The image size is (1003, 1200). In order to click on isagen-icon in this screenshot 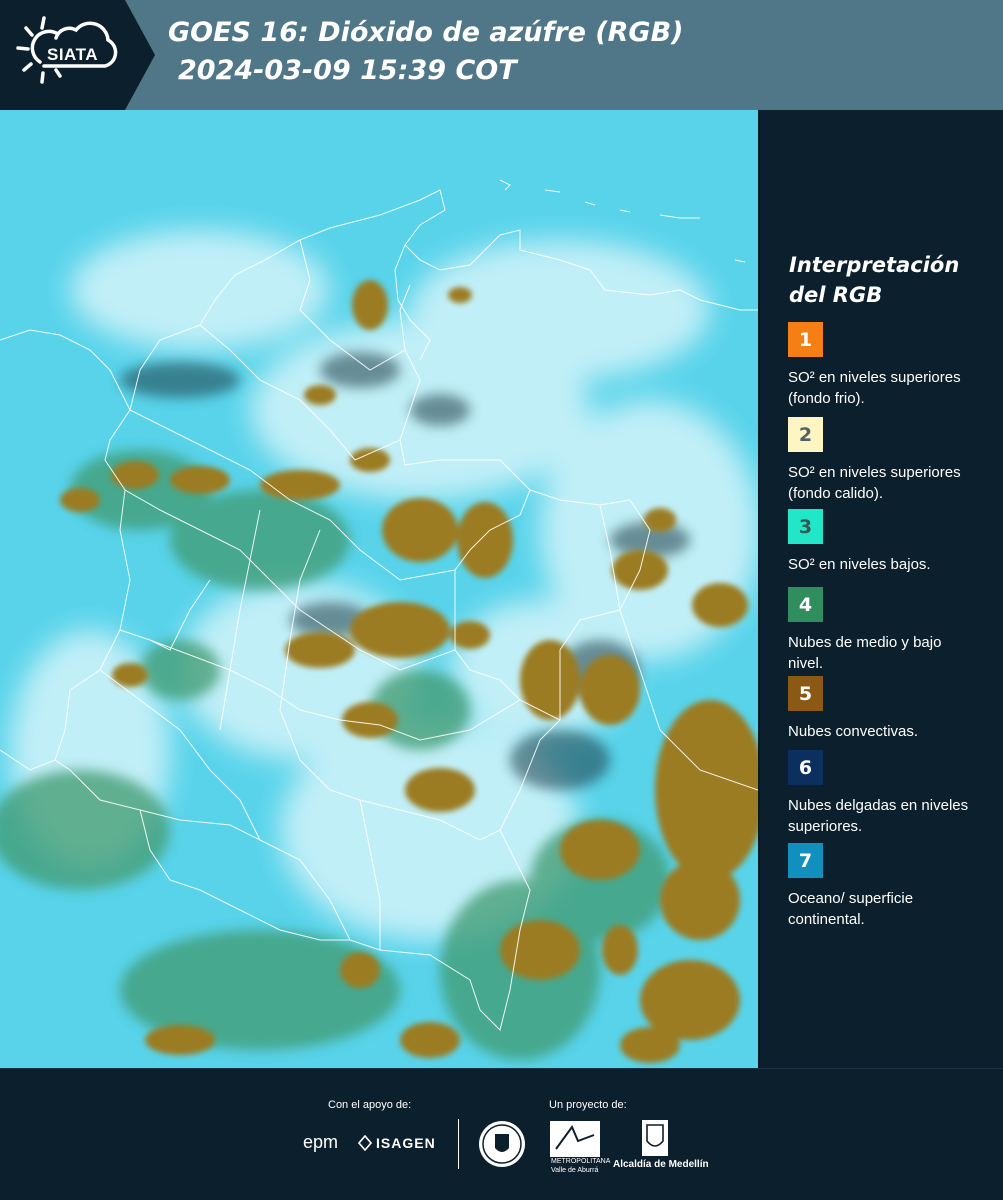, I will do `click(365, 1143)`.